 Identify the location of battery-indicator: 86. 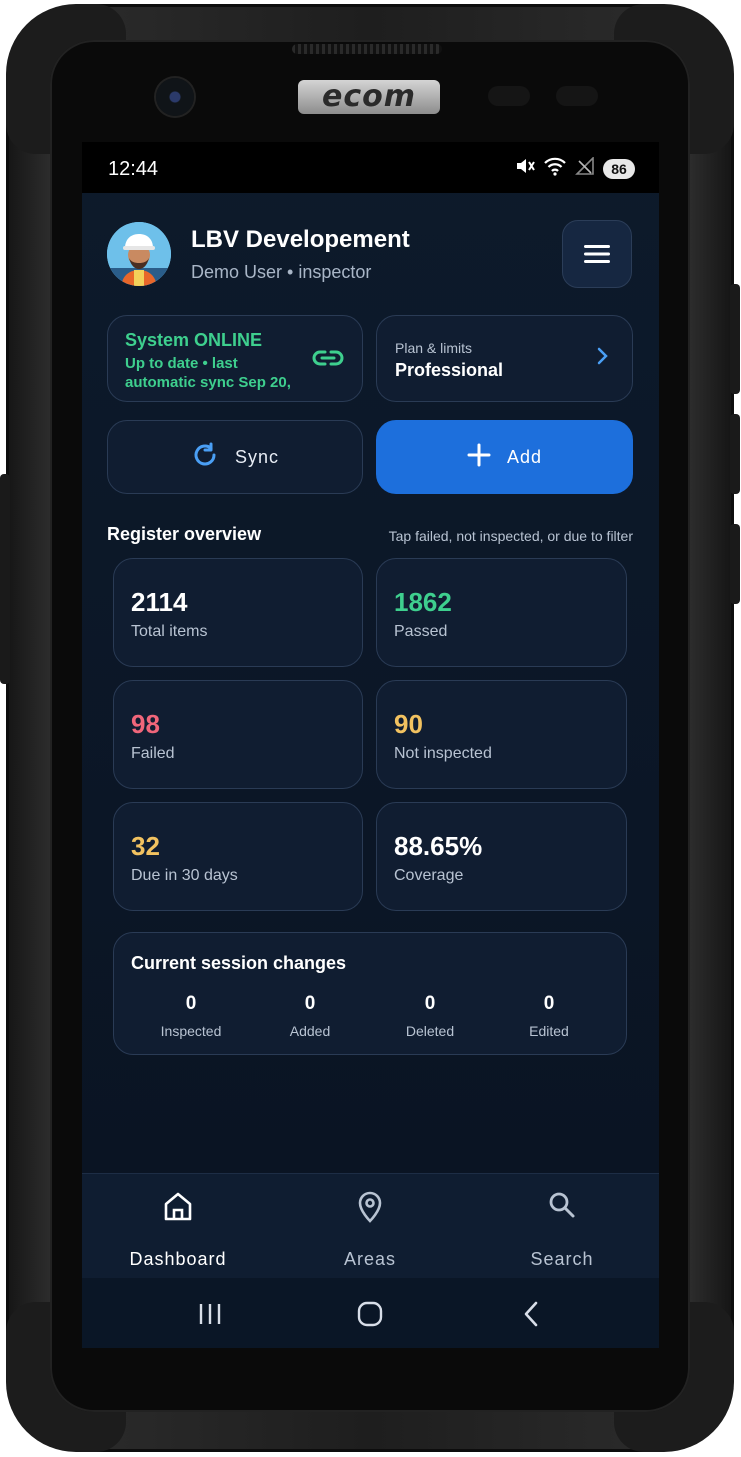
(619, 168).